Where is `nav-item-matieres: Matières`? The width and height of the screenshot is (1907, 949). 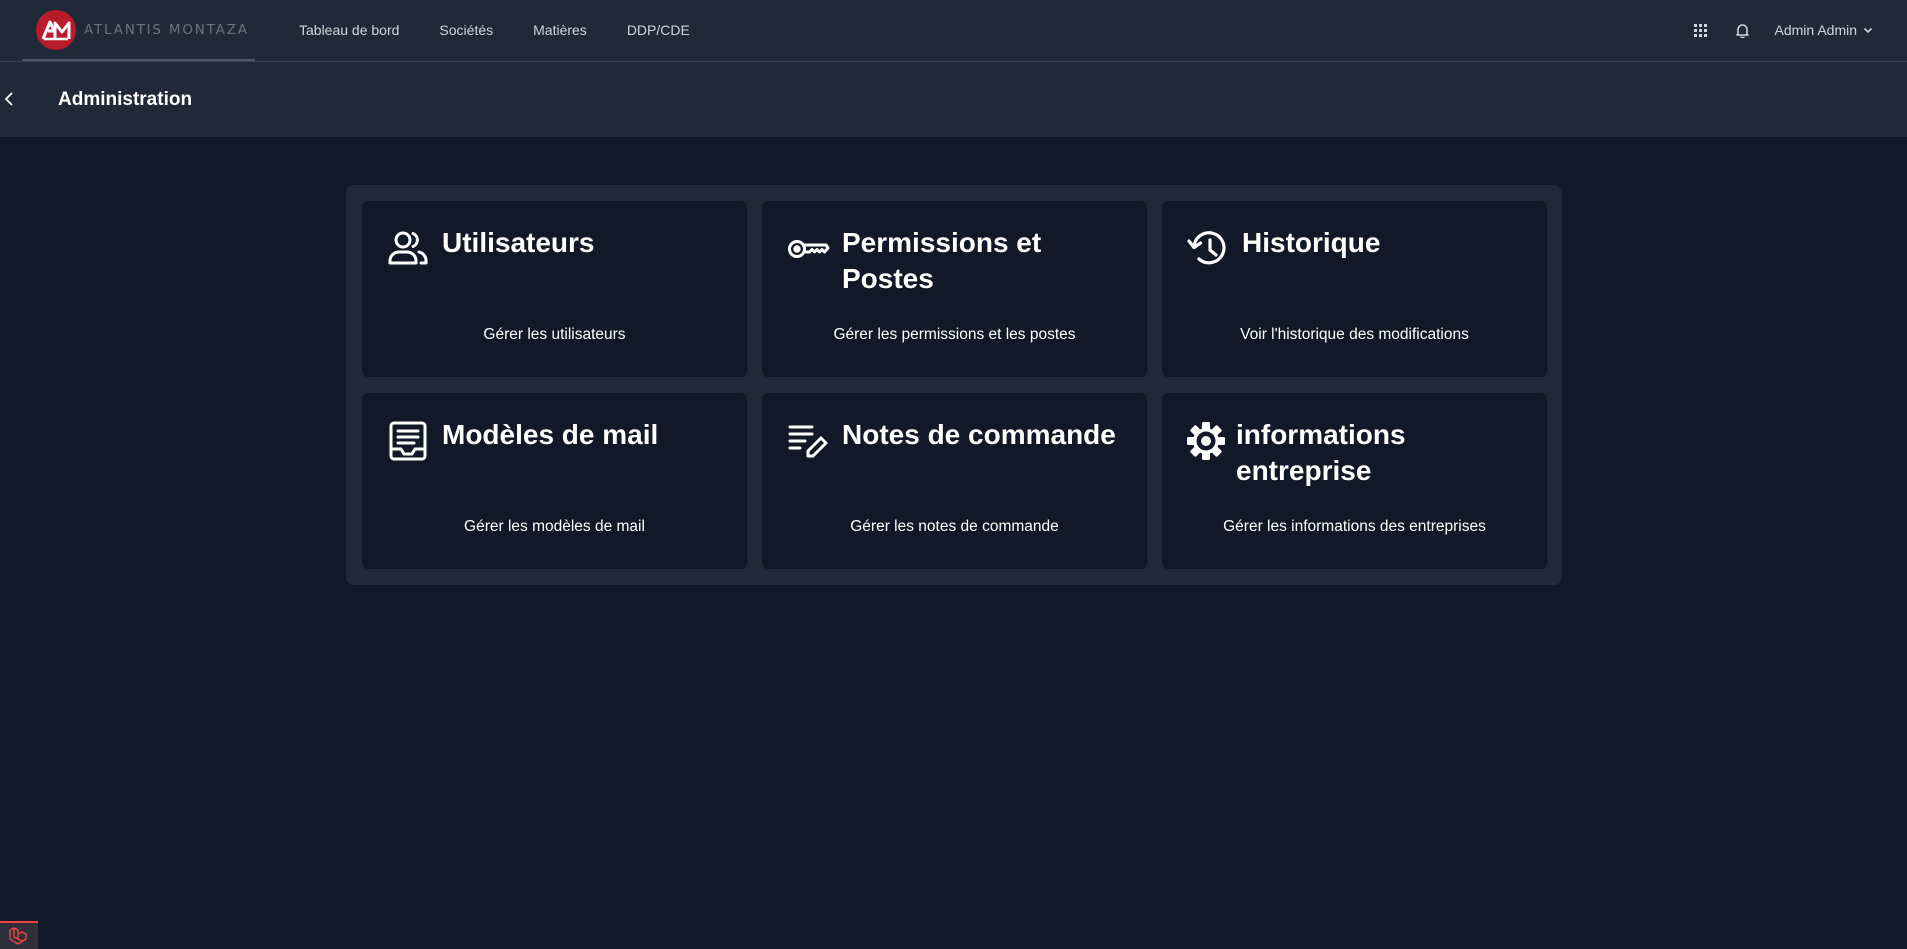
nav-item-matieres: Matières is located at coordinates (560, 30).